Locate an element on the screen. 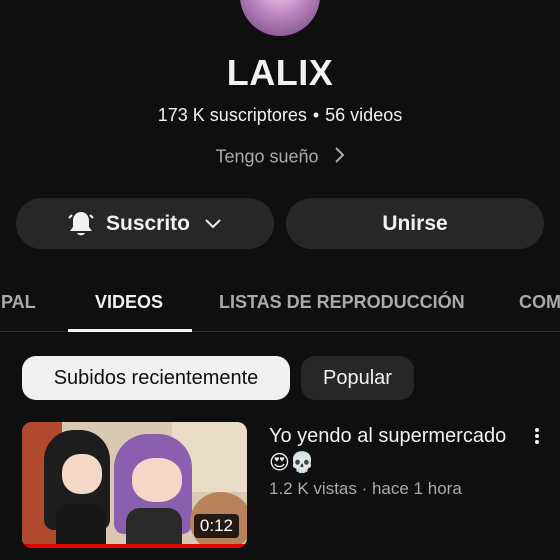 The height and width of the screenshot is (560, 560). join-label: Unirse is located at coordinates (415, 223).